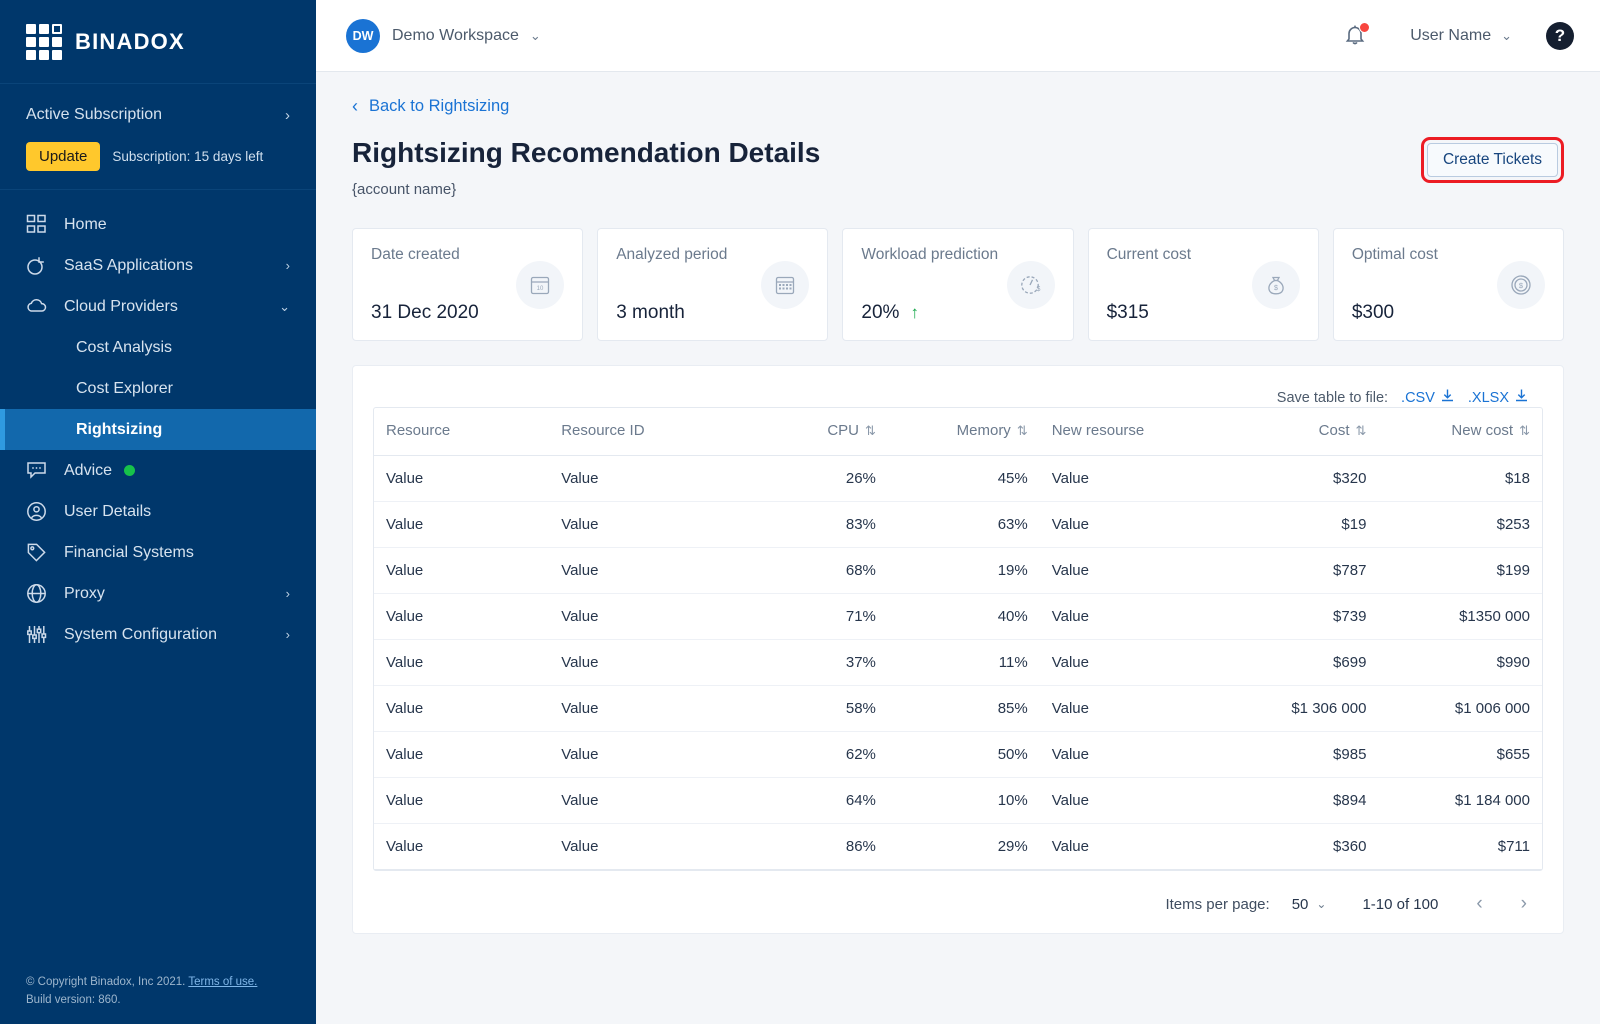 The image size is (1600, 1024). Describe the element at coordinates (63, 156) in the screenshot. I see `update-button: Update` at that location.